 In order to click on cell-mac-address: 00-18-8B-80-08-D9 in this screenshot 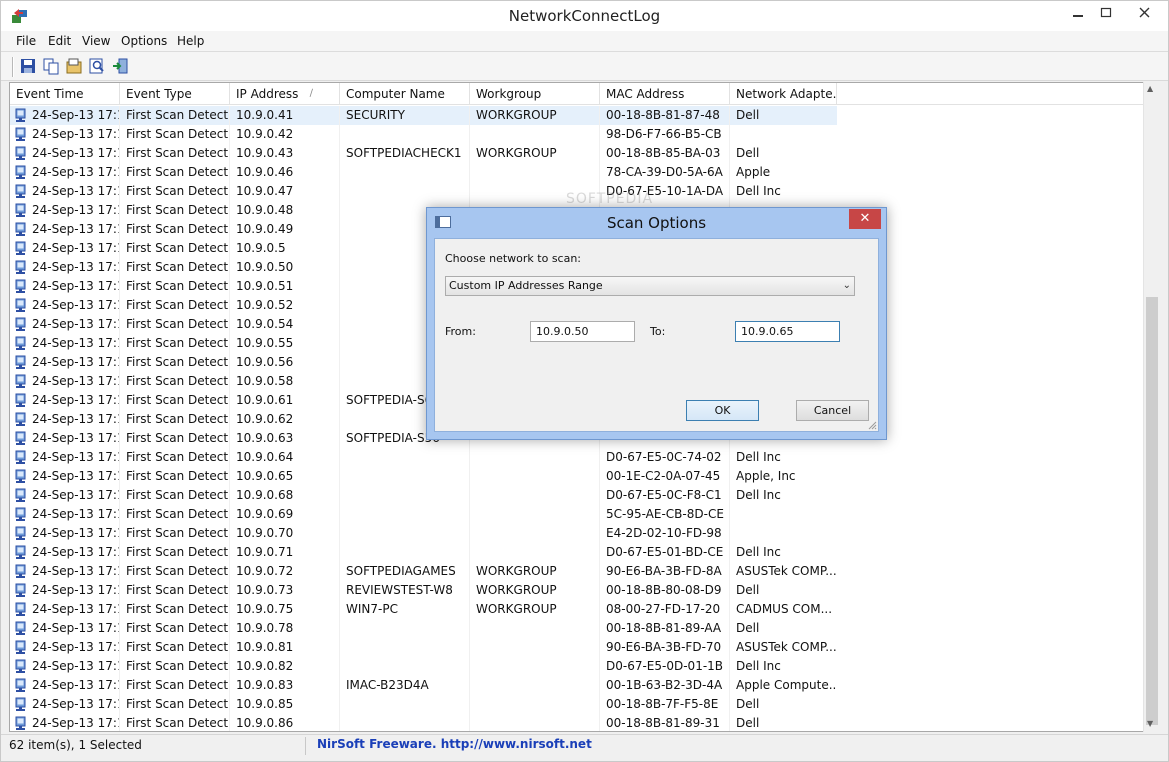, I will do `click(664, 590)`.